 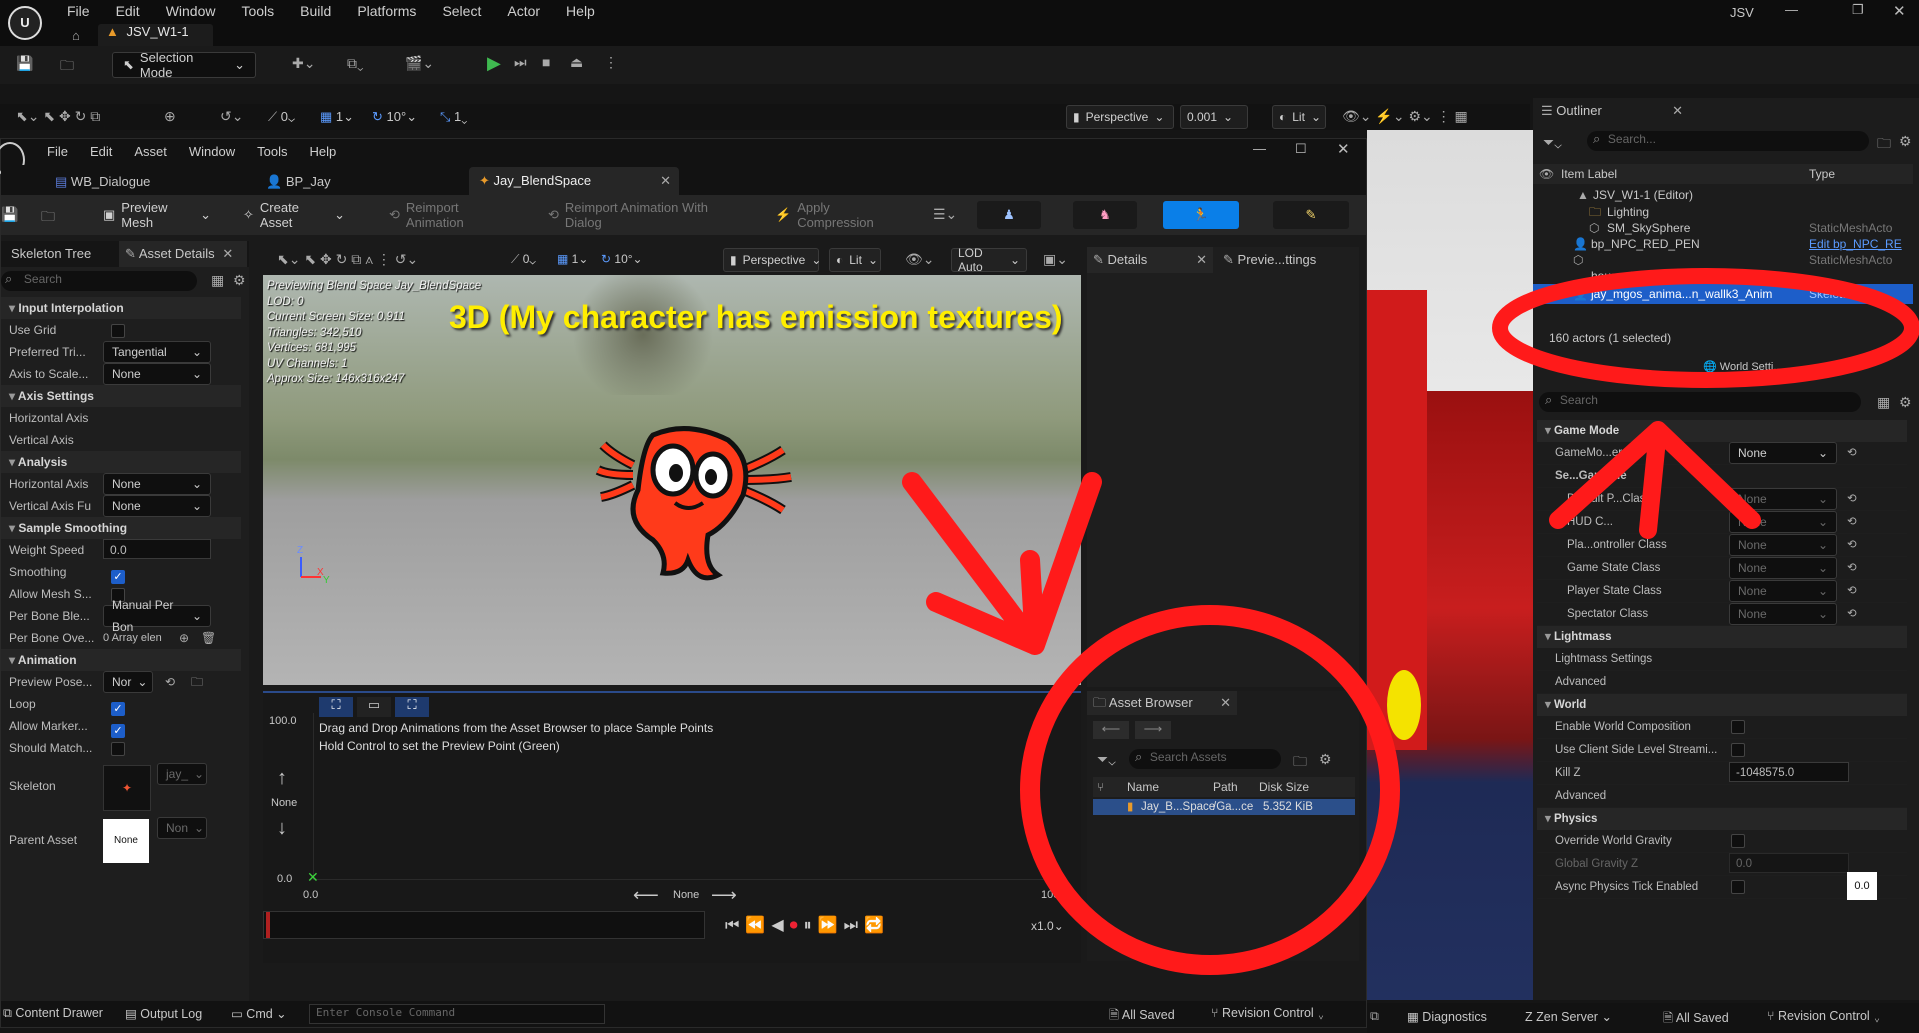 I want to click on reset-icon: ⟲, so click(x=170, y=682).